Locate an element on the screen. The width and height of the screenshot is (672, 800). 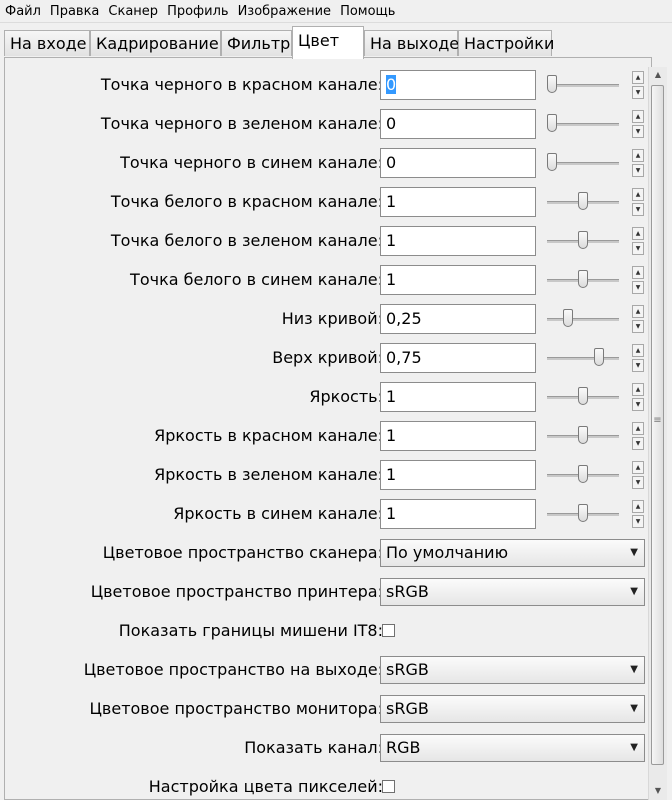
menu-edit: Правка is located at coordinates (74, 12).